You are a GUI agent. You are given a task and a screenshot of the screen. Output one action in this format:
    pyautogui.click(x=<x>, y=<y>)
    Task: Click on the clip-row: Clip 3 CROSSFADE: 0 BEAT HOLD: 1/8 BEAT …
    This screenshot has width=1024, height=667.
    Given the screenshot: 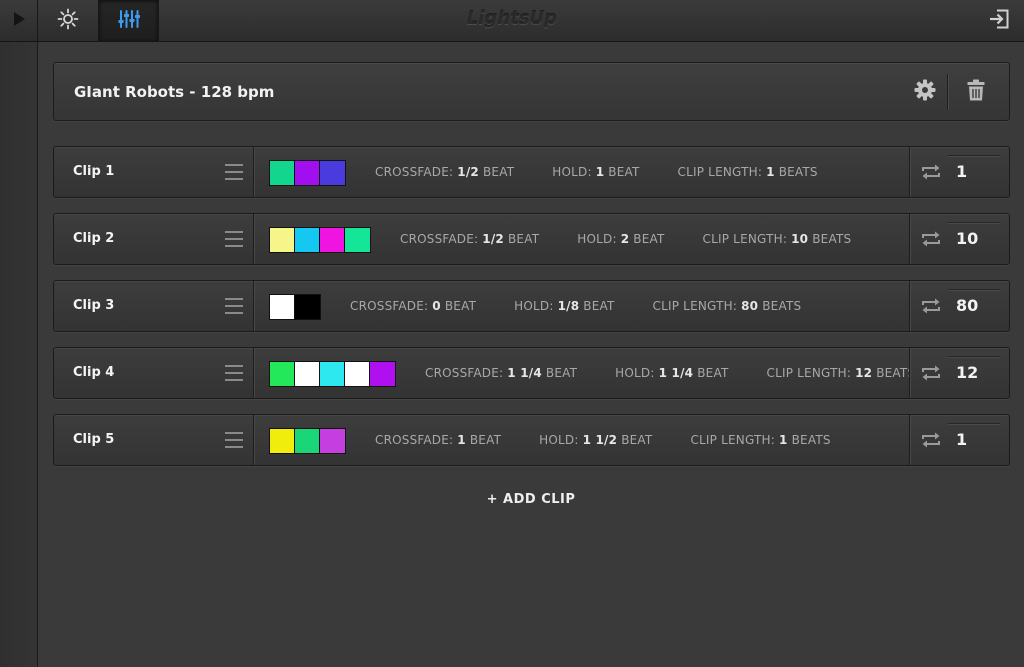 What is the action you would take?
    pyautogui.click(x=531, y=306)
    